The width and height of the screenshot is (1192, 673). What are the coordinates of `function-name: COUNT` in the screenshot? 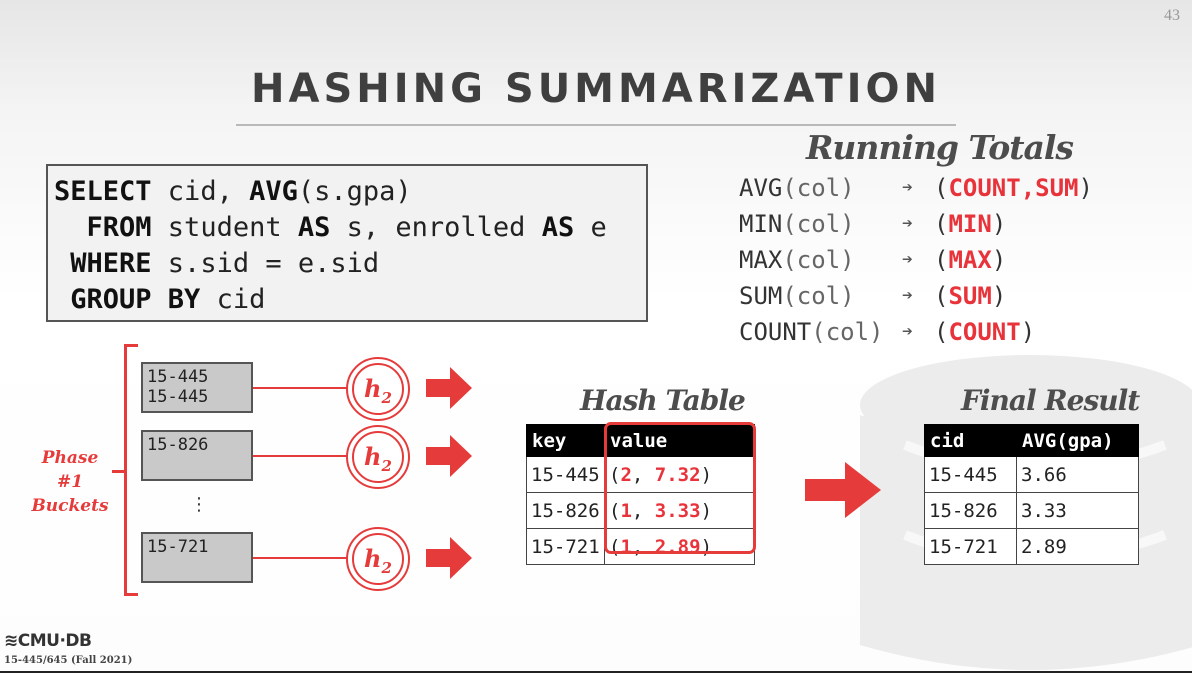 It's located at (775, 332).